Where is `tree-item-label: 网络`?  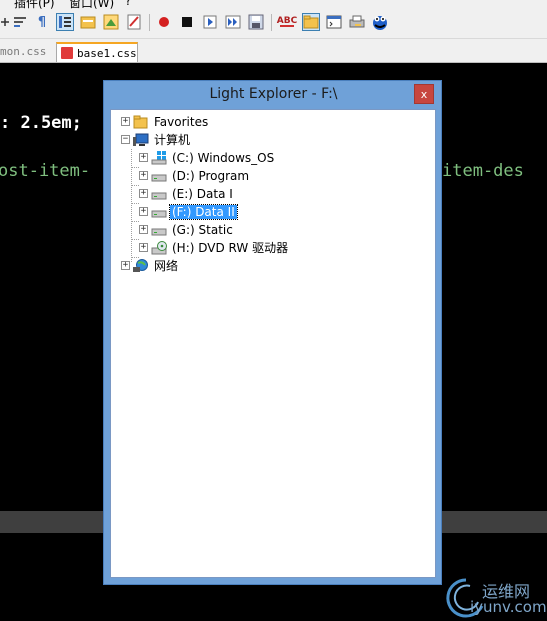
tree-item-label: 网络 is located at coordinates (166, 266).